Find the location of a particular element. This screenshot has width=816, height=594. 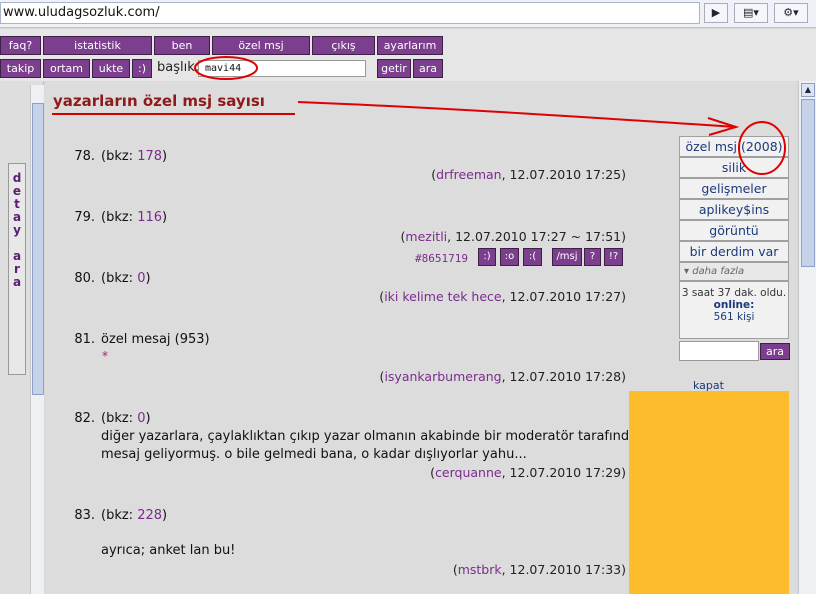

aplikeysins-link: aplikey$ins is located at coordinates (734, 209).